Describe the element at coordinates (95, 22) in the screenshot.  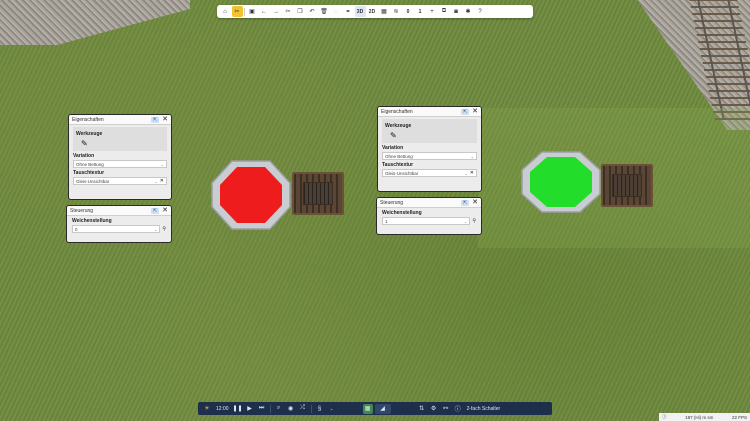
I see `gravel-bed-top-left` at that location.